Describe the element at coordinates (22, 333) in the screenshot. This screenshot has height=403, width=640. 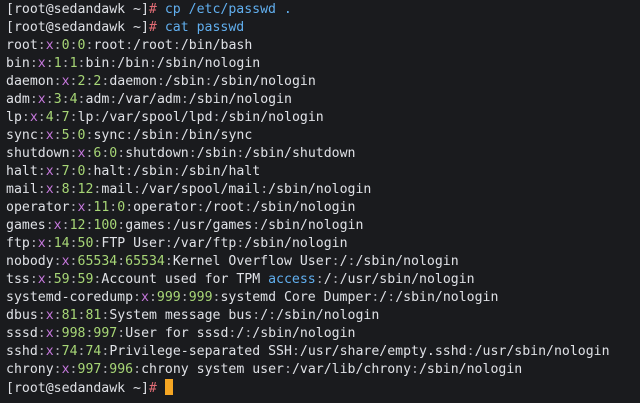
I see `username: sssd` at that location.